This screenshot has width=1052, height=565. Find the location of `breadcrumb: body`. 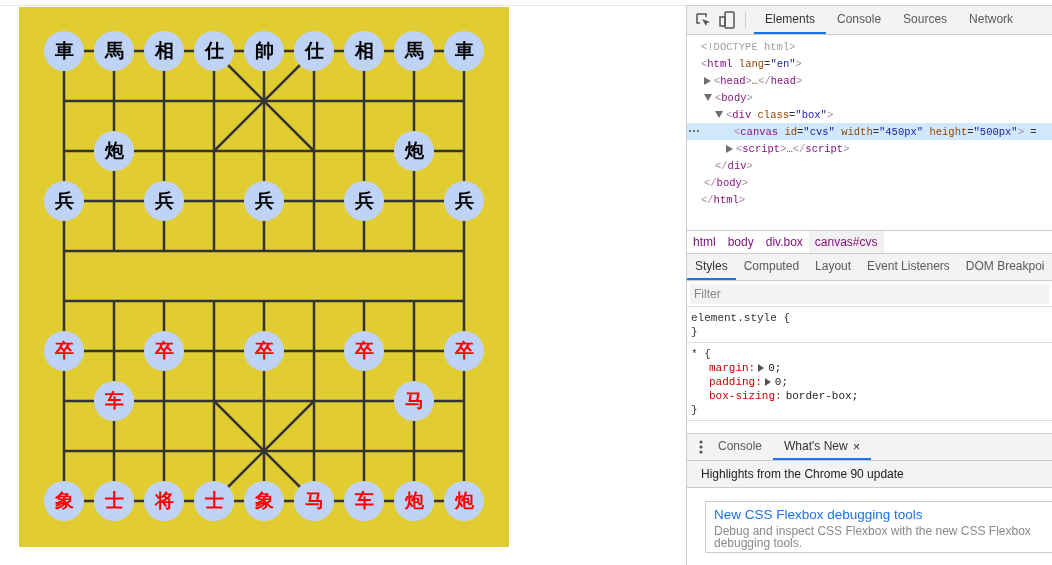

breadcrumb: body is located at coordinates (740, 242).